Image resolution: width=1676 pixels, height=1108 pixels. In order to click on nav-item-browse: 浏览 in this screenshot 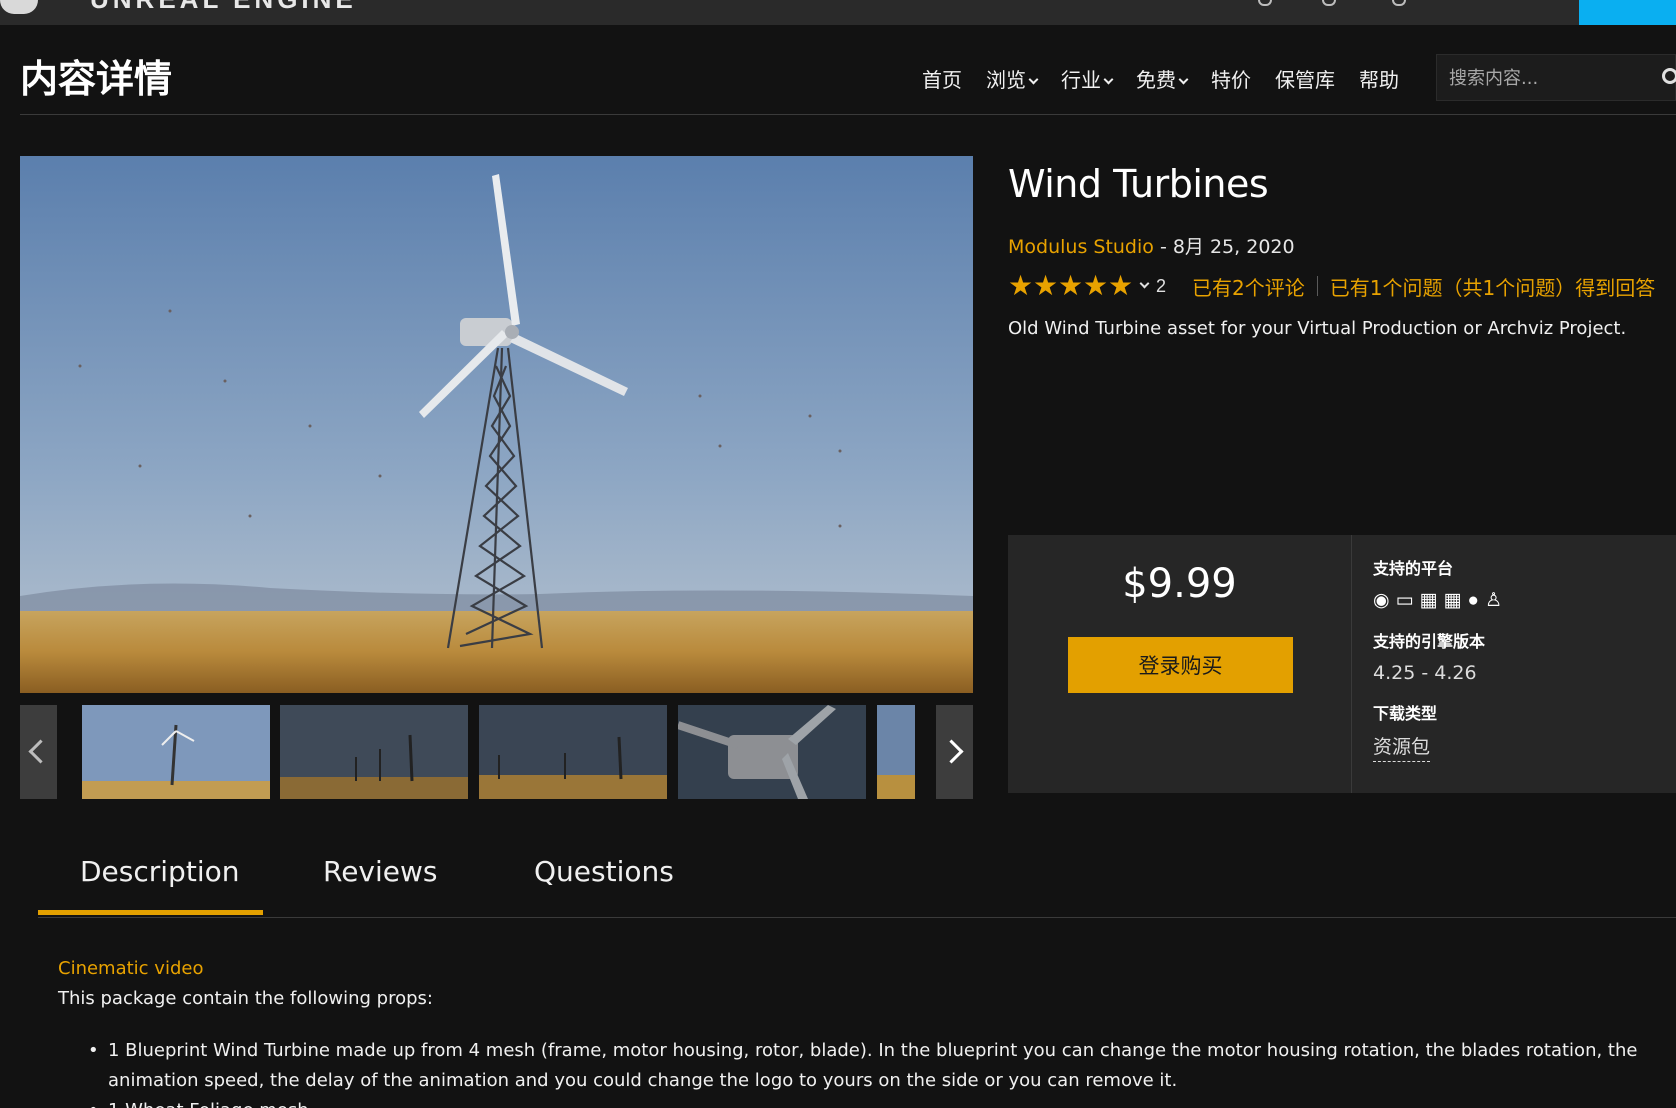, I will do `click(1012, 78)`.